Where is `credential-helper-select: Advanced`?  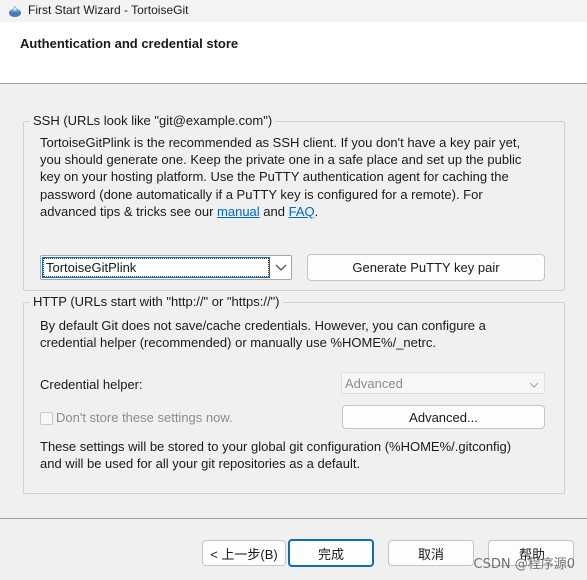 credential-helper-select: Advanced is located at coordinates (443, 383).